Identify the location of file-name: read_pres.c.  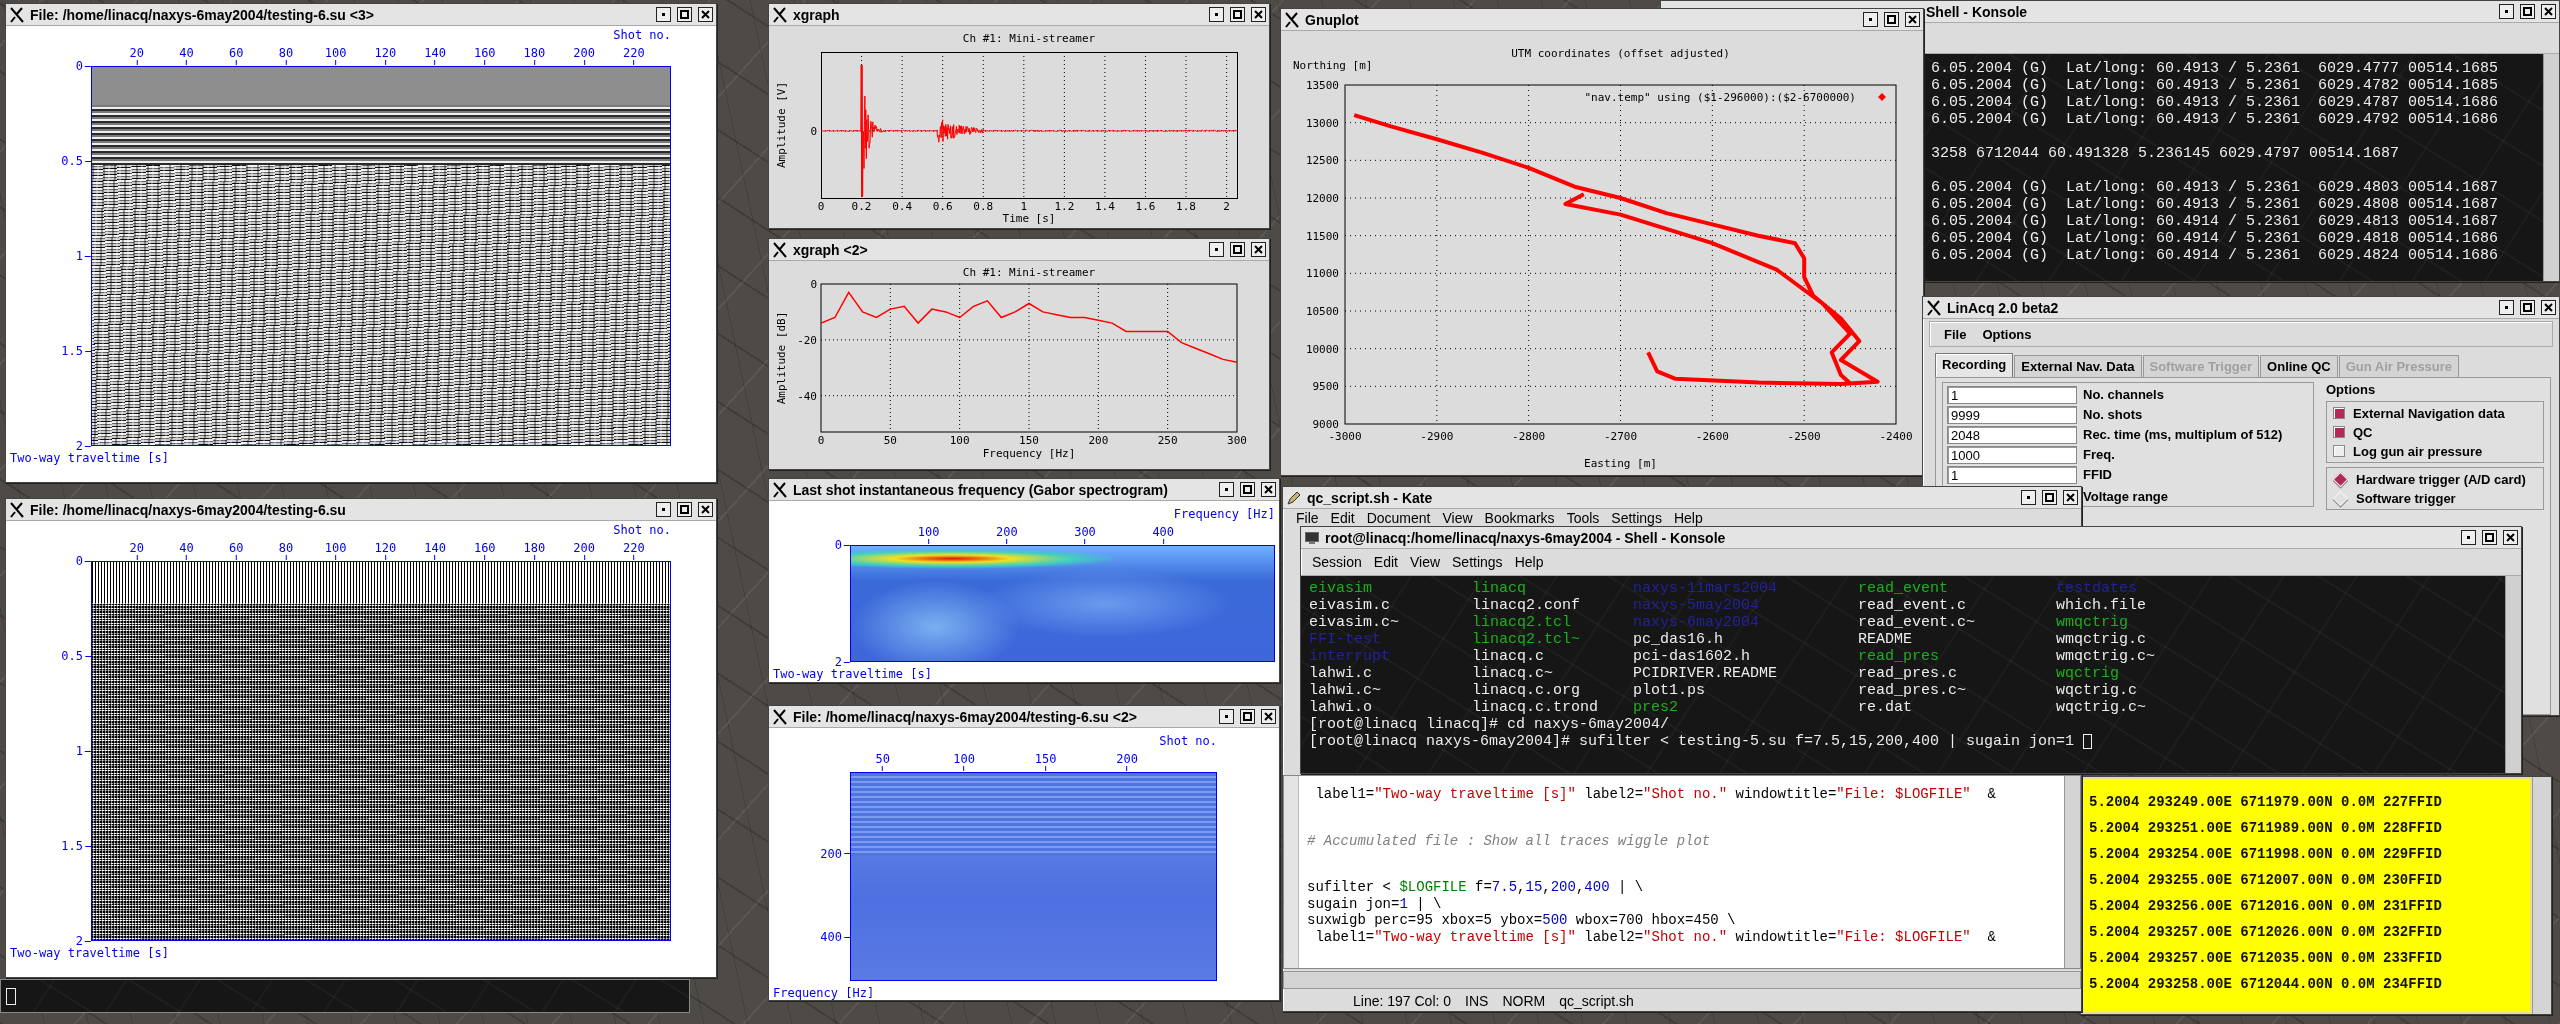
(1908, 673).